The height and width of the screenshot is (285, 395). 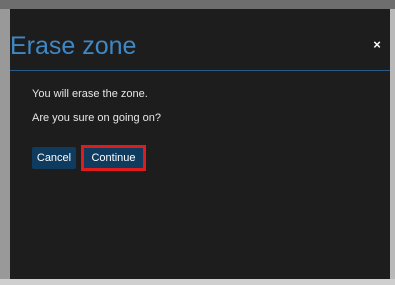 I want to click on dialog-message-confirm: Are you sure on going on?, so click(x=97, y=118).